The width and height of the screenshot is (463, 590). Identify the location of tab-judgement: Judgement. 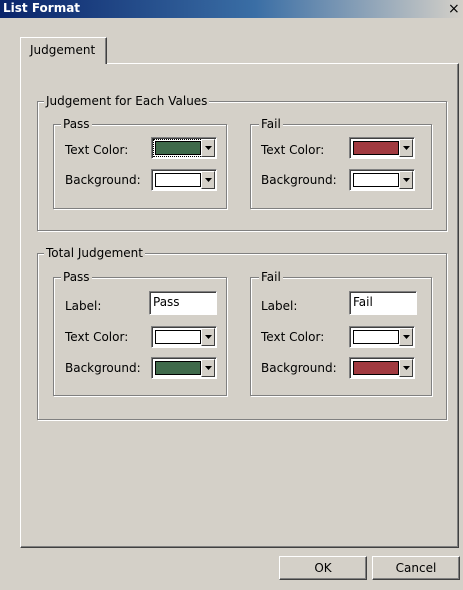
(63, 50).